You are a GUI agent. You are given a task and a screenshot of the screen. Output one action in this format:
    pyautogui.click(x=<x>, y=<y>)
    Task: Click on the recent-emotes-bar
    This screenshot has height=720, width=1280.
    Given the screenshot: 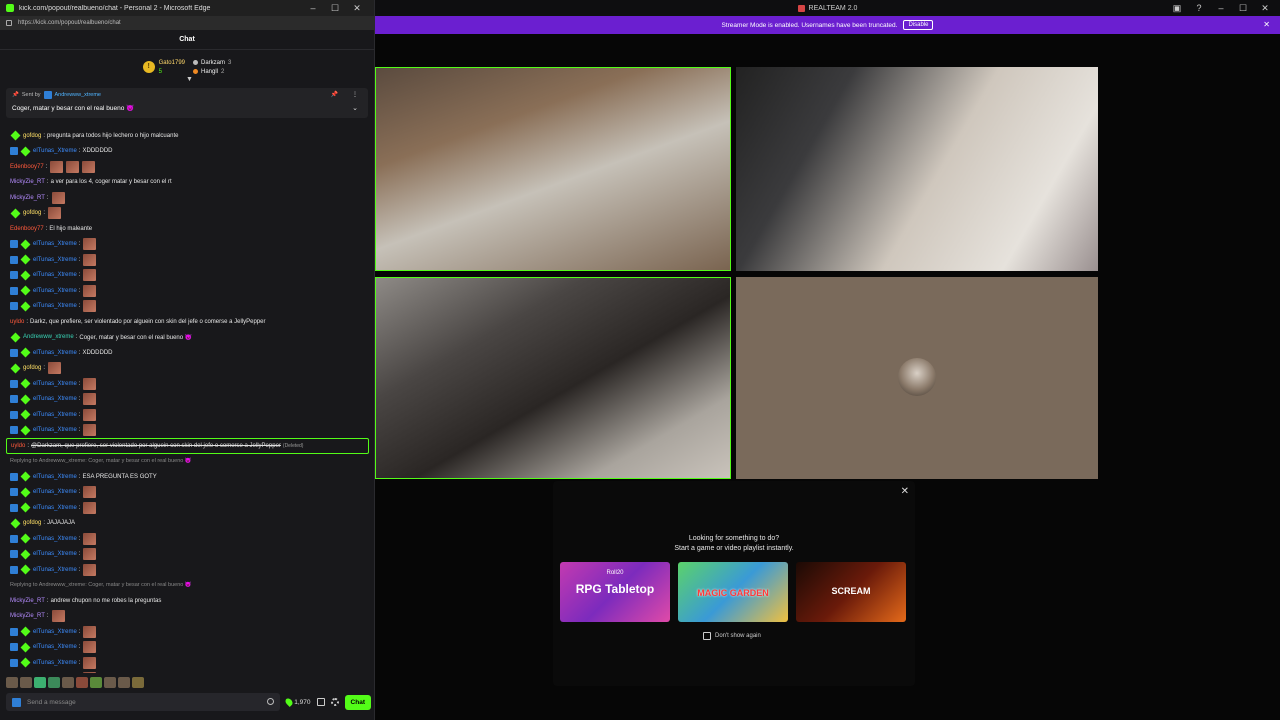 What is the action you would take?
    pyautogui.click(x=75, y=682)
    